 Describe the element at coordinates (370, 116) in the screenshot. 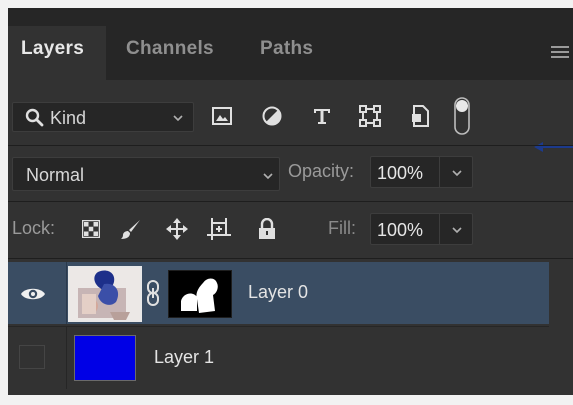

I see `shape-filter-icon` at that location.